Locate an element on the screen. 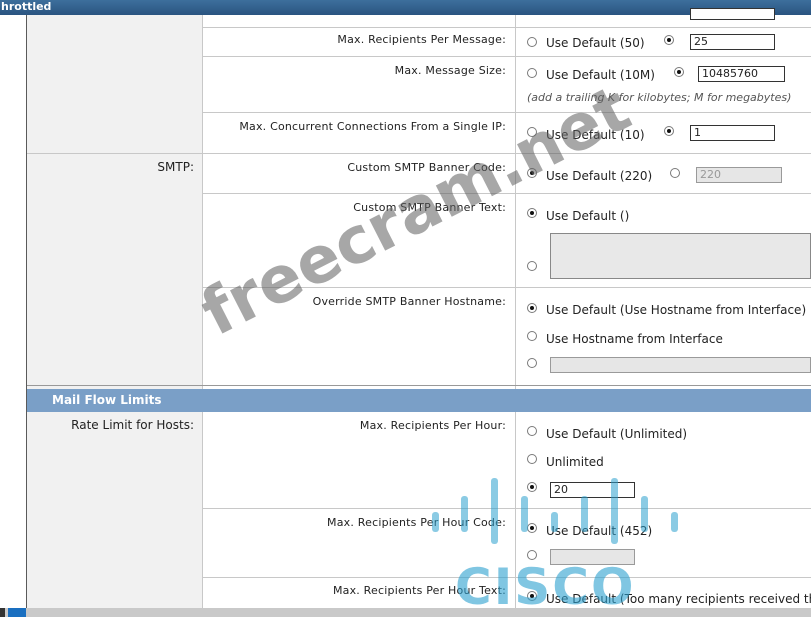  cisco-logo-text: CISCO is located at coordinates (545, 587).